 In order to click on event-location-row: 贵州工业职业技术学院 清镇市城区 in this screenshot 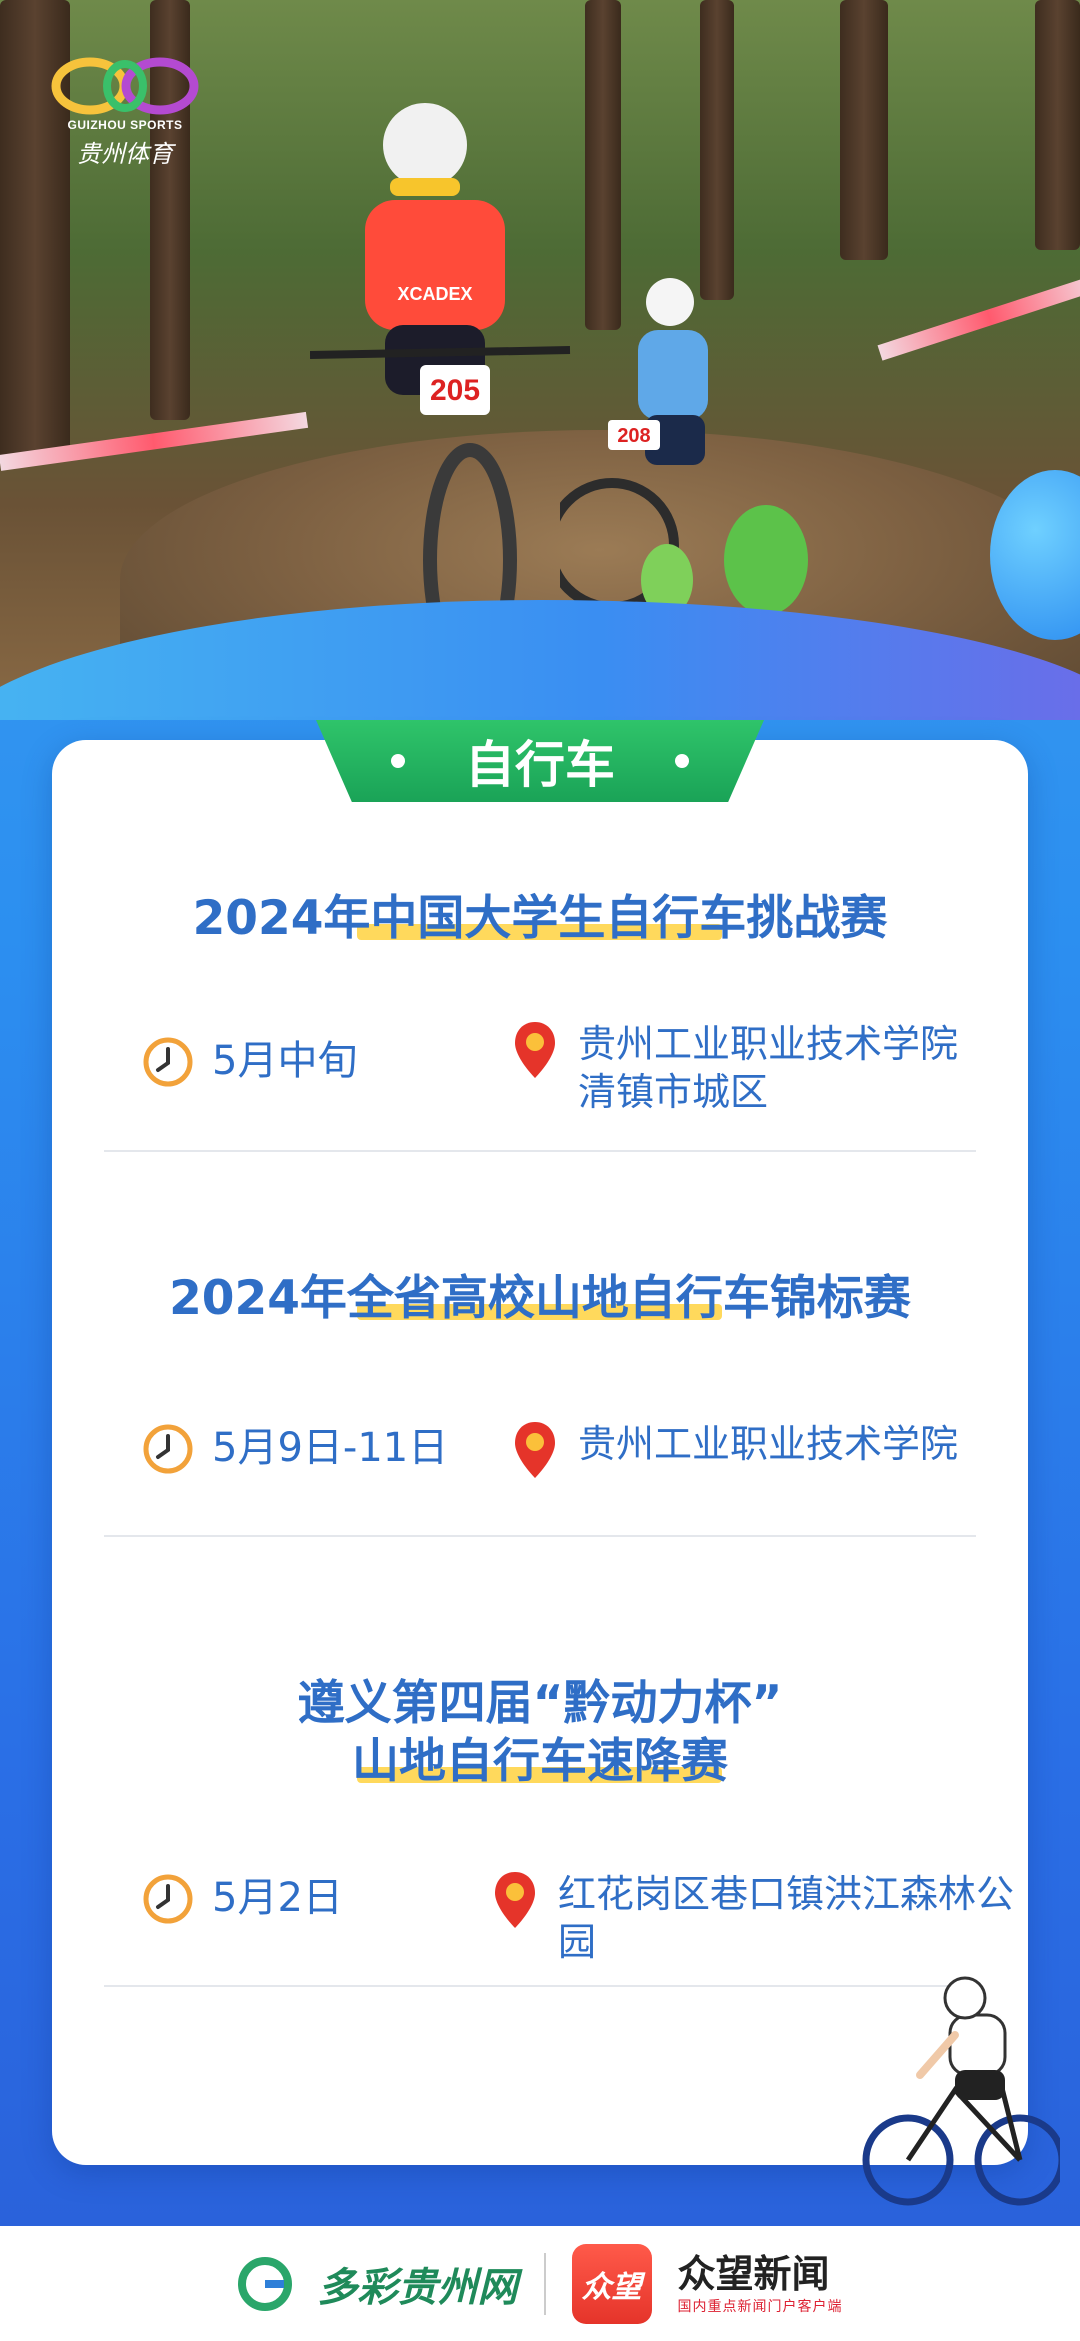, I will do `click(735, 1068)`.